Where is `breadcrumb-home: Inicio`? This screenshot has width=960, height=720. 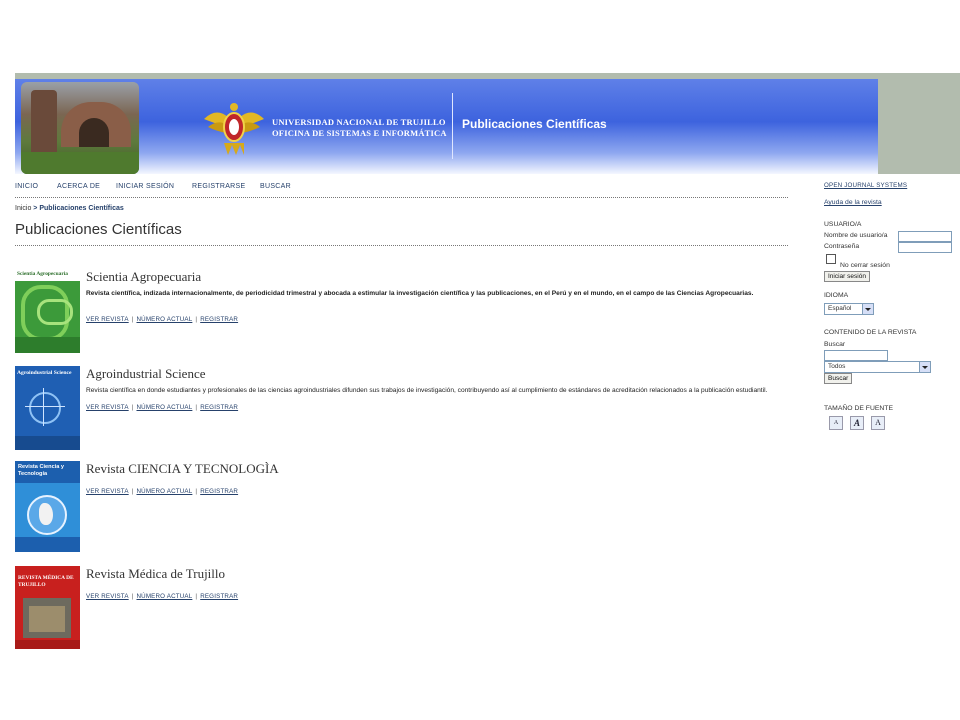
breadcrumb-home: Inicio is located at coordinates (23, 208).